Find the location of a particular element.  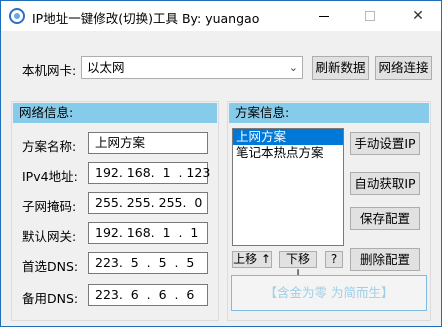

title-bar: IP地址一键修改(切换)工具 By: yuangao ✕ is located at coordinates (221, 16).